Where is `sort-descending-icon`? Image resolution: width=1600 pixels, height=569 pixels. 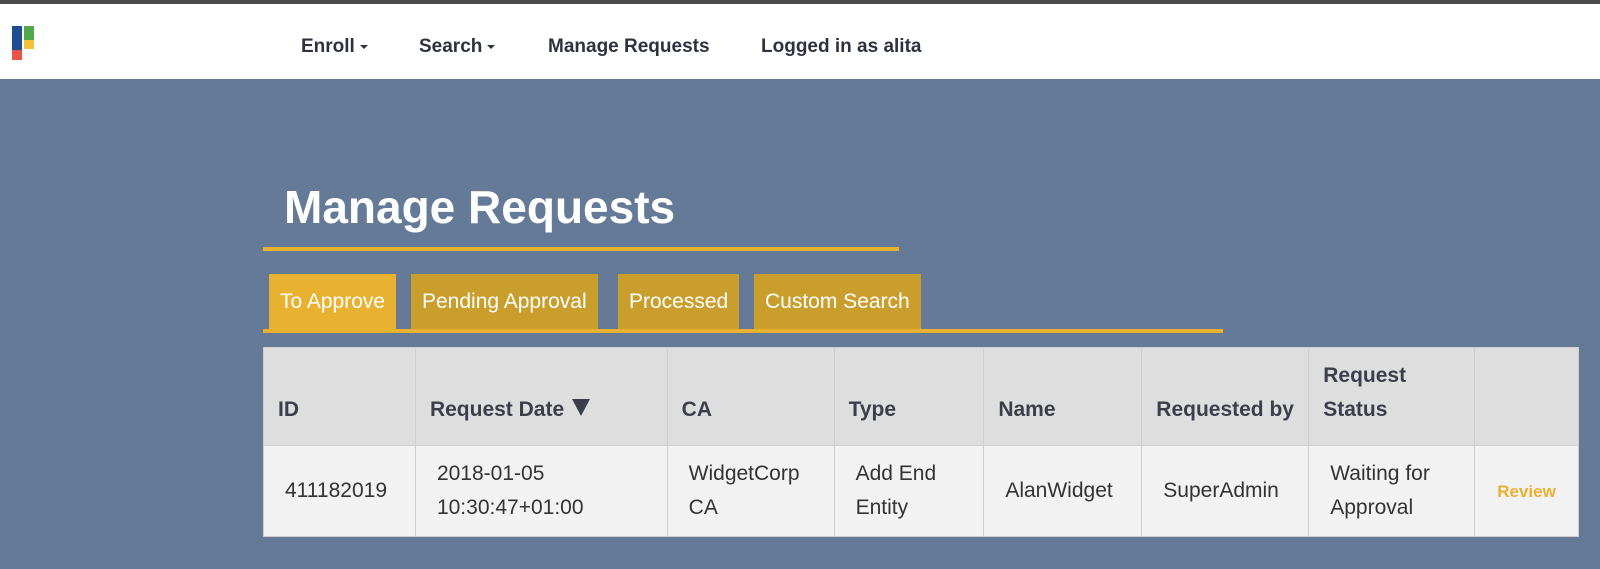
sort-descending-icon is located at coordinates (581, 407).